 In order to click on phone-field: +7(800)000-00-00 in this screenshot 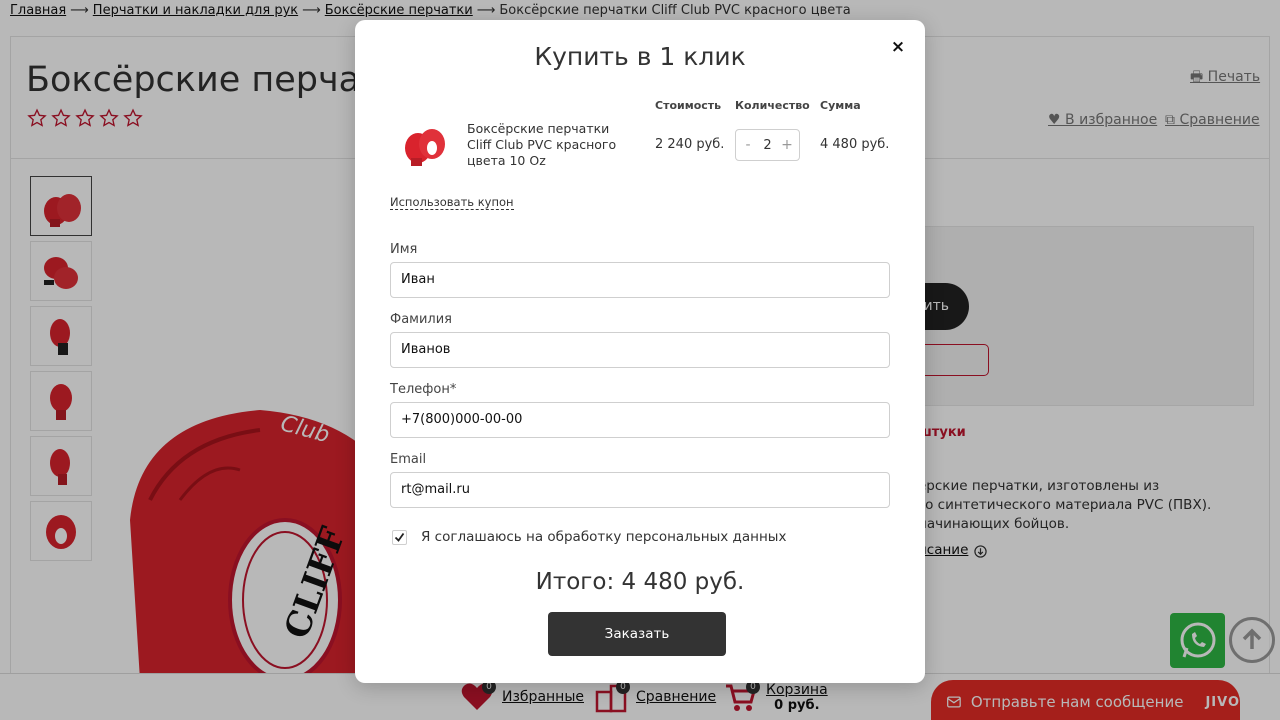, I will do `click(640, 420)`.